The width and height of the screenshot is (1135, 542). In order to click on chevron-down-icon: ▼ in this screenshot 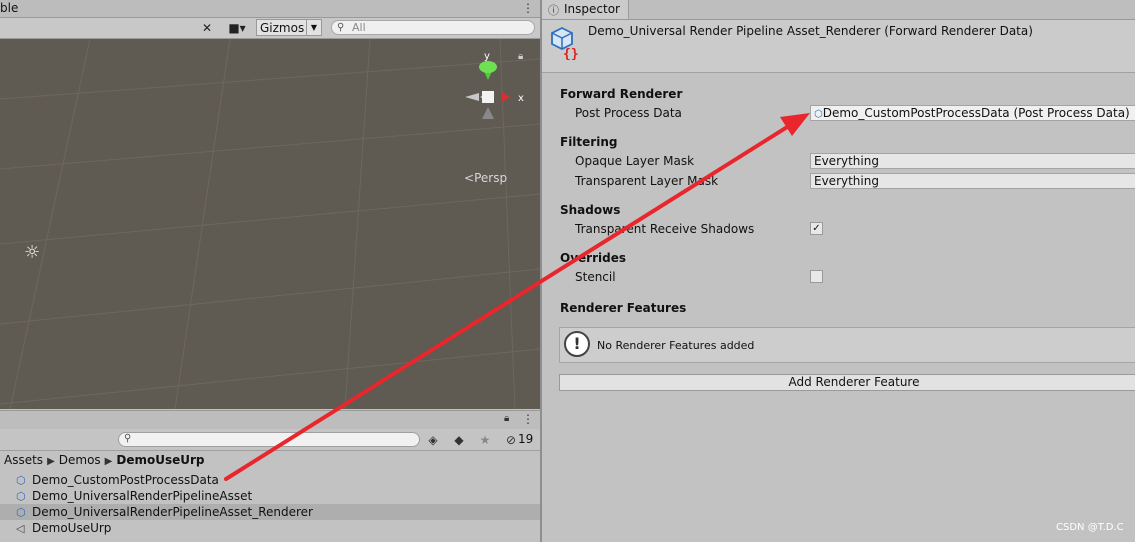, I will do `click(313, 27)`.